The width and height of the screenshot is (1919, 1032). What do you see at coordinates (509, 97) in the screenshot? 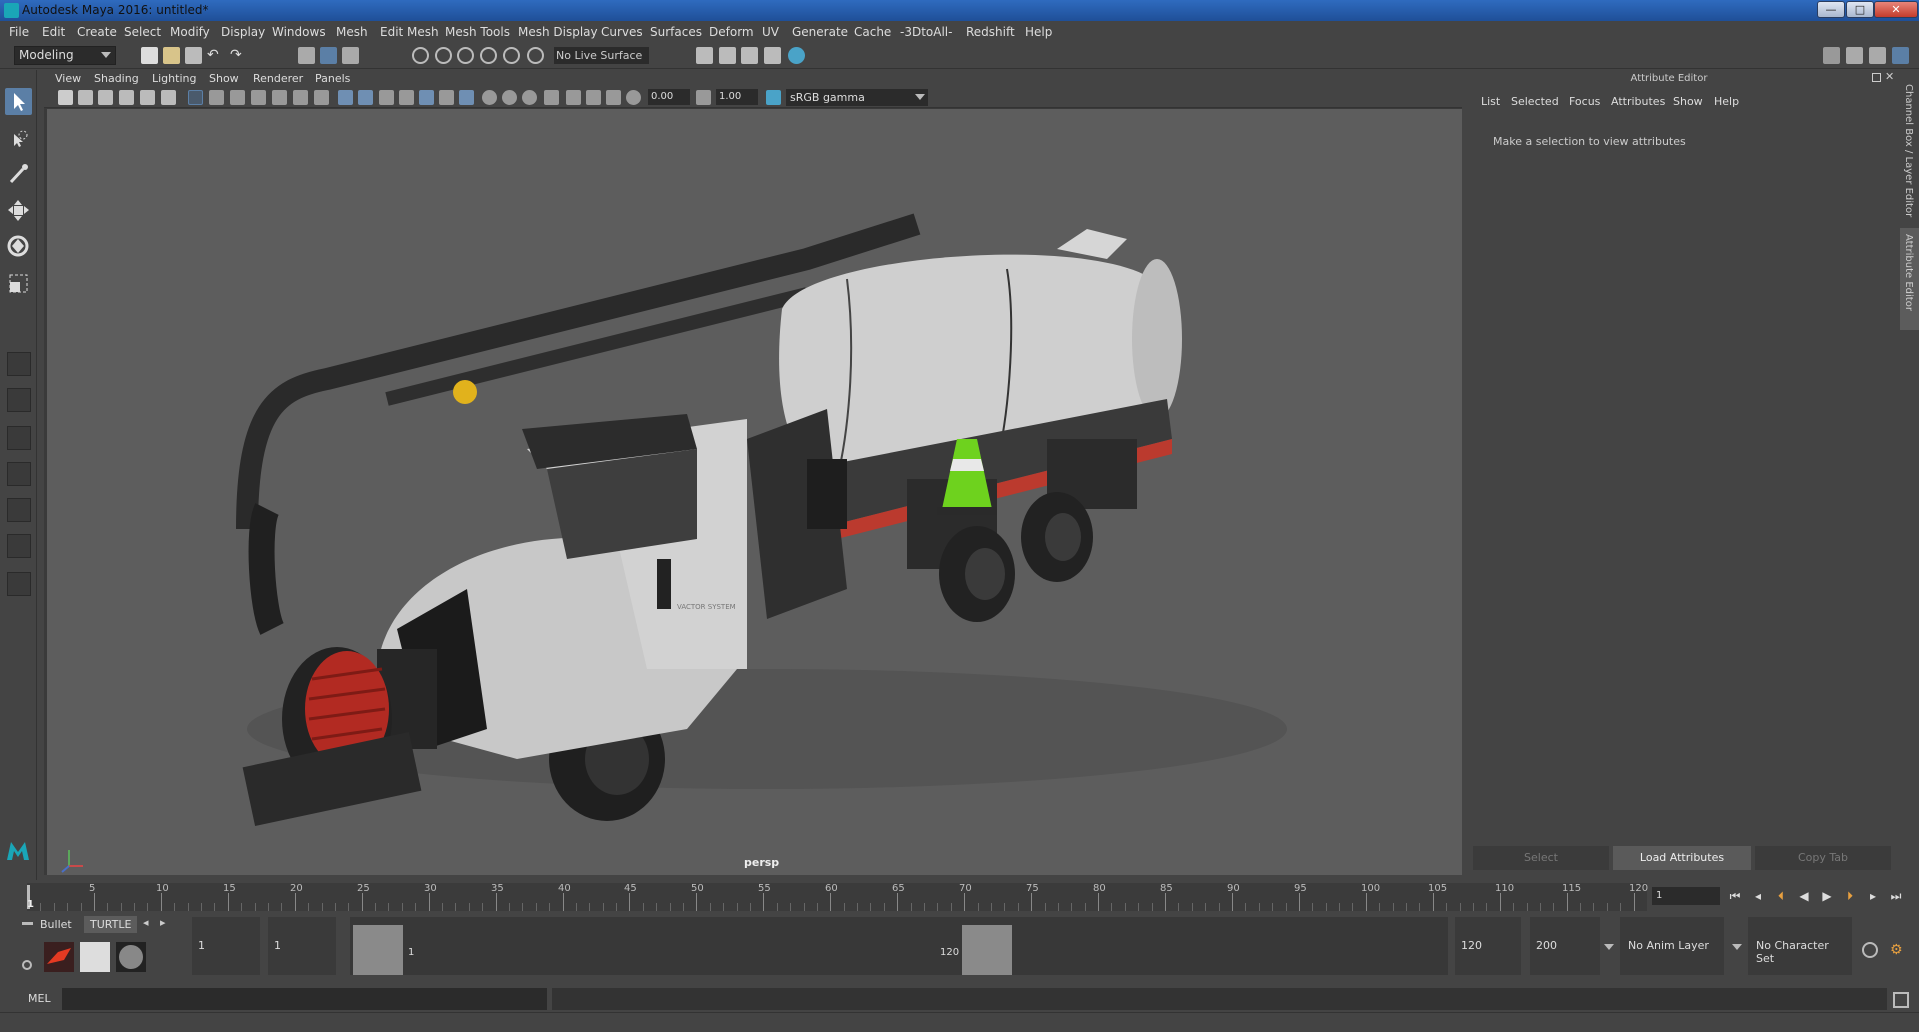
I see `anti-aliasing-icon` at bounding box center [509, 97].